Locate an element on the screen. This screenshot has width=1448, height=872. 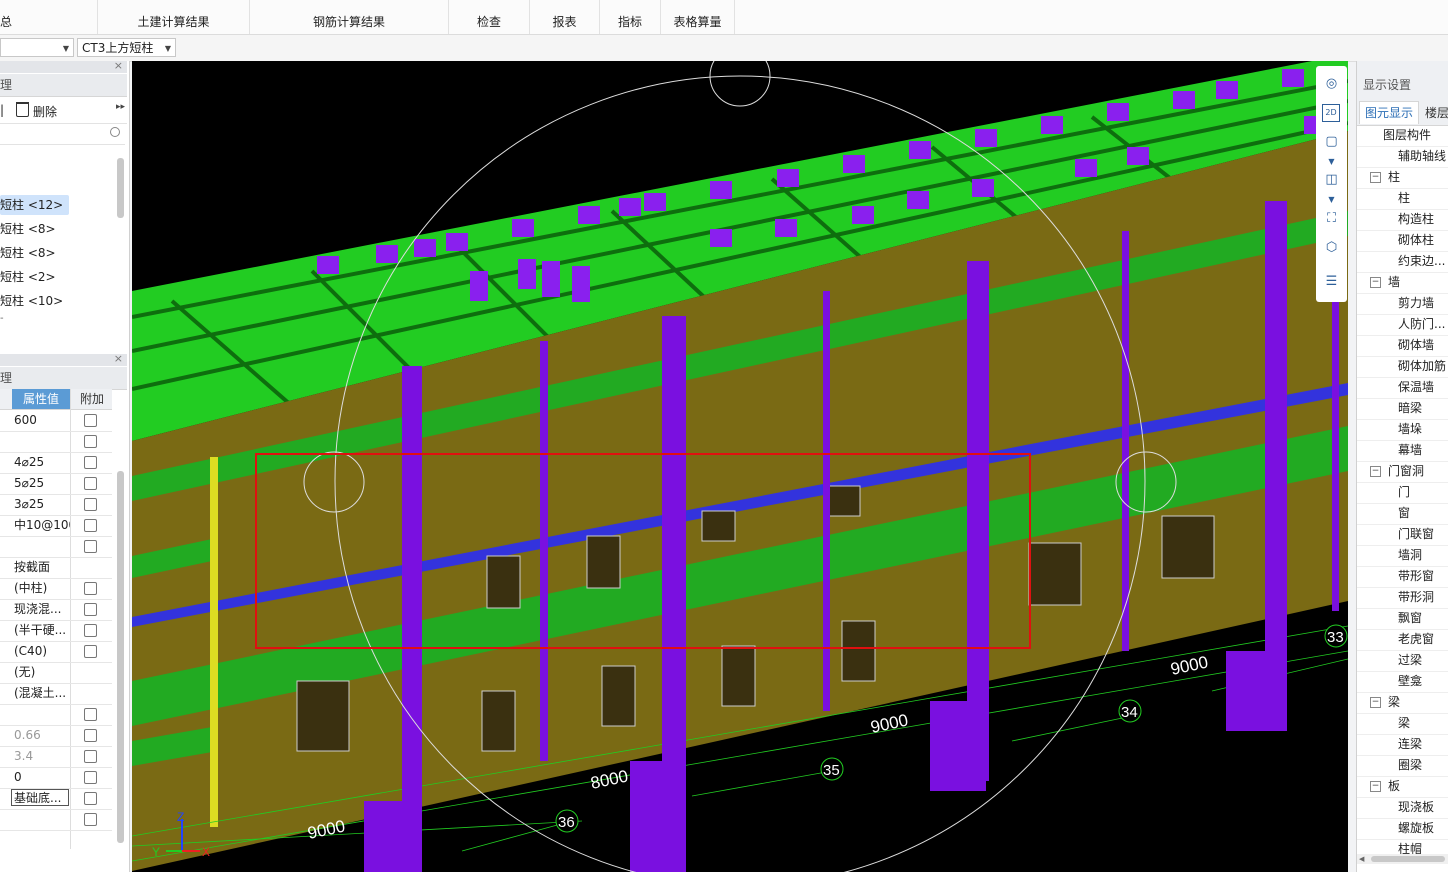
trash-icon is located at coordinates (22, 109).